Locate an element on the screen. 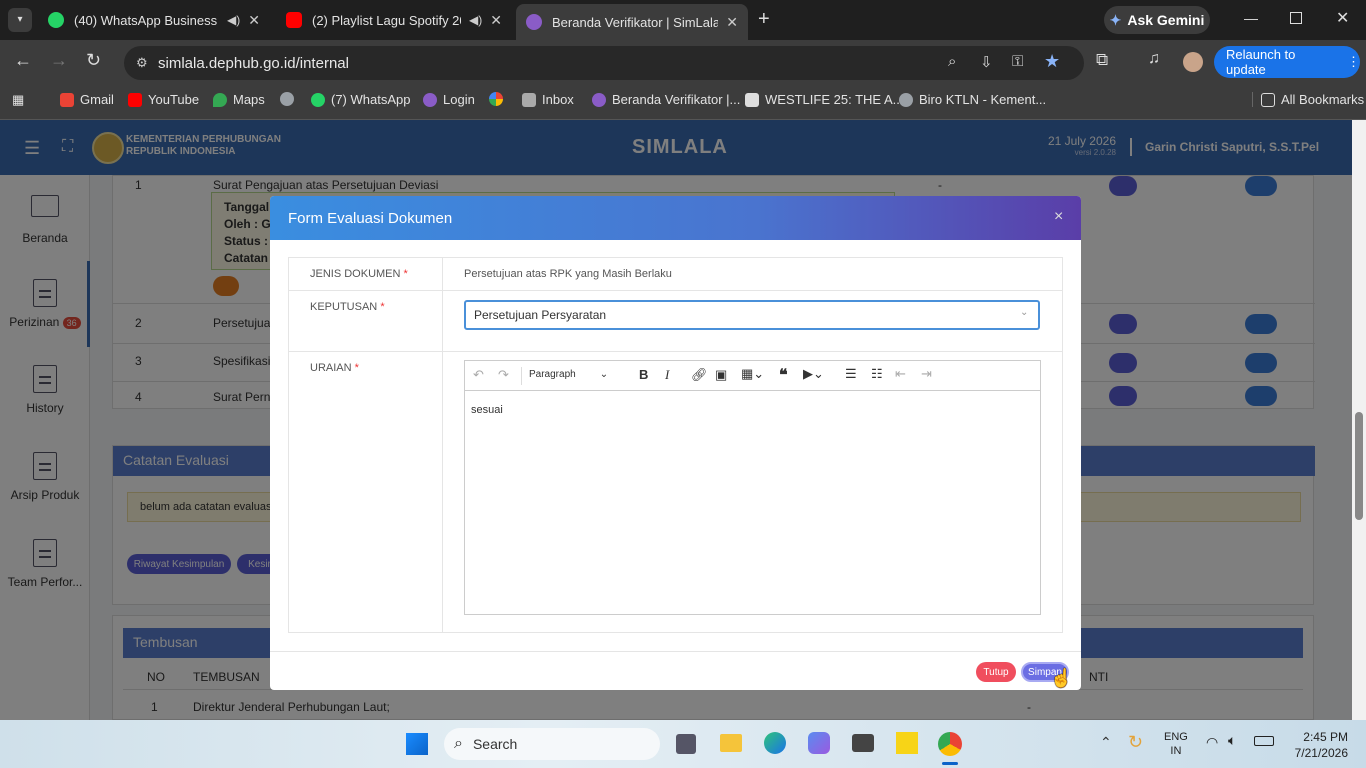 This screenshot has height=768, width=1366. camera-icon is located at coordinates (863, 743).